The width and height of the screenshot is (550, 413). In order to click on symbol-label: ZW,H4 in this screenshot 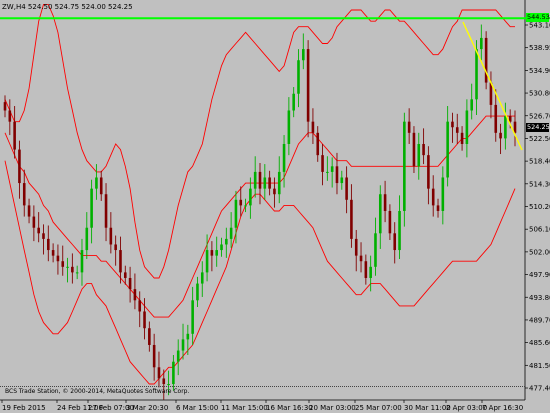, I will do `click(14, 7)`.